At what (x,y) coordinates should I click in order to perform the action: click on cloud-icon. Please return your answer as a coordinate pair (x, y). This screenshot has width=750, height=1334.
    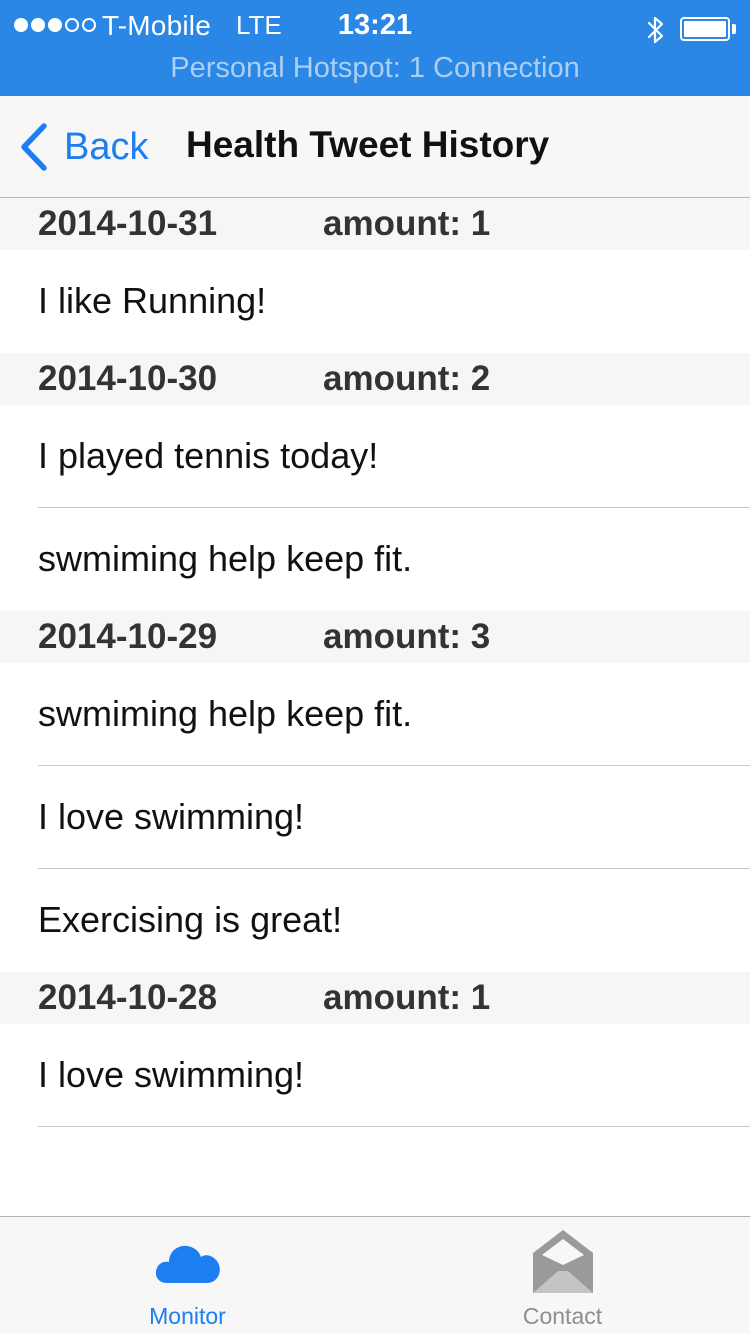
    Looking at the image, I should click on (187, 1264).